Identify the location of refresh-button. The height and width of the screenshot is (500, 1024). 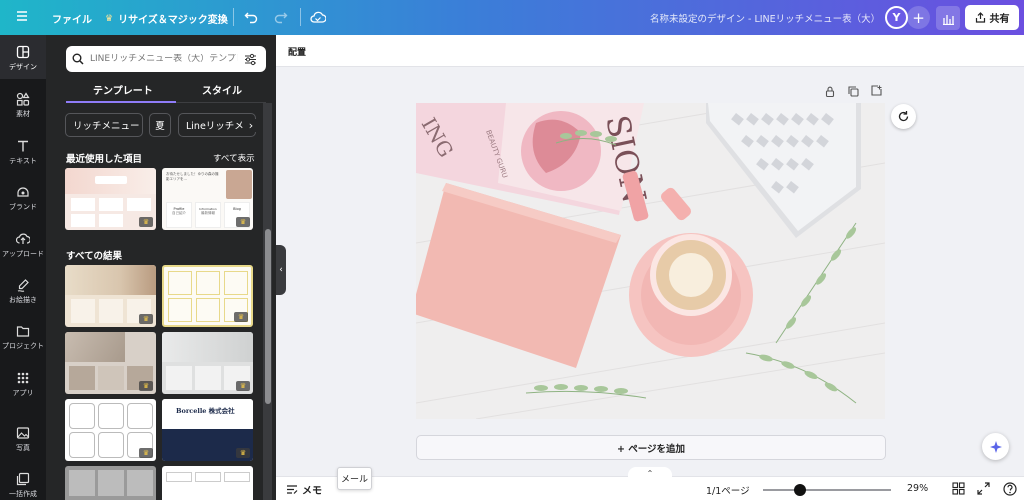
(903, 116).